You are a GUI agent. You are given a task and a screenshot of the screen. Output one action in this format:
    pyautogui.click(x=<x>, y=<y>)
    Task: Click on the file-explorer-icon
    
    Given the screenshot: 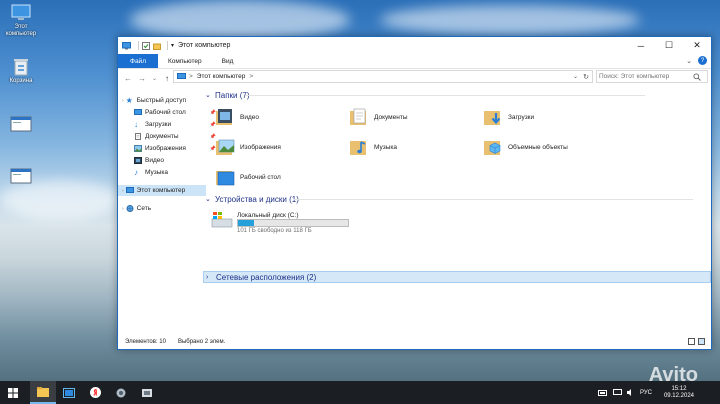 What is the action you would take?
    pyautogui.click(x=43, y=391)
    